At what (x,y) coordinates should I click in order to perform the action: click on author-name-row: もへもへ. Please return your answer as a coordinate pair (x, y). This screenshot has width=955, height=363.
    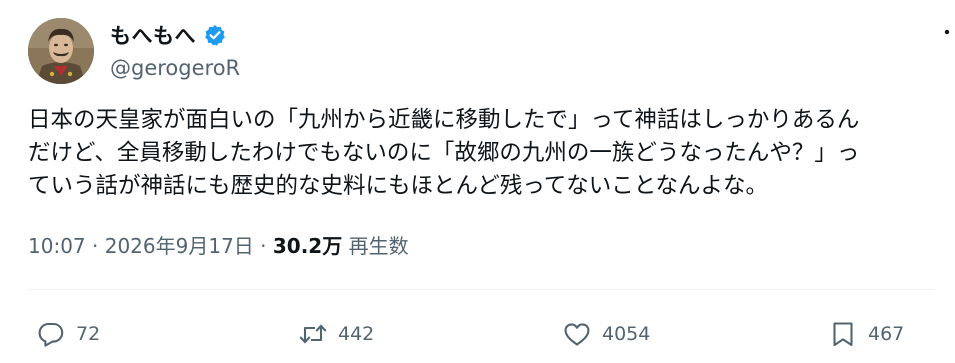
    Looking at the image, I should click on (168, 35).